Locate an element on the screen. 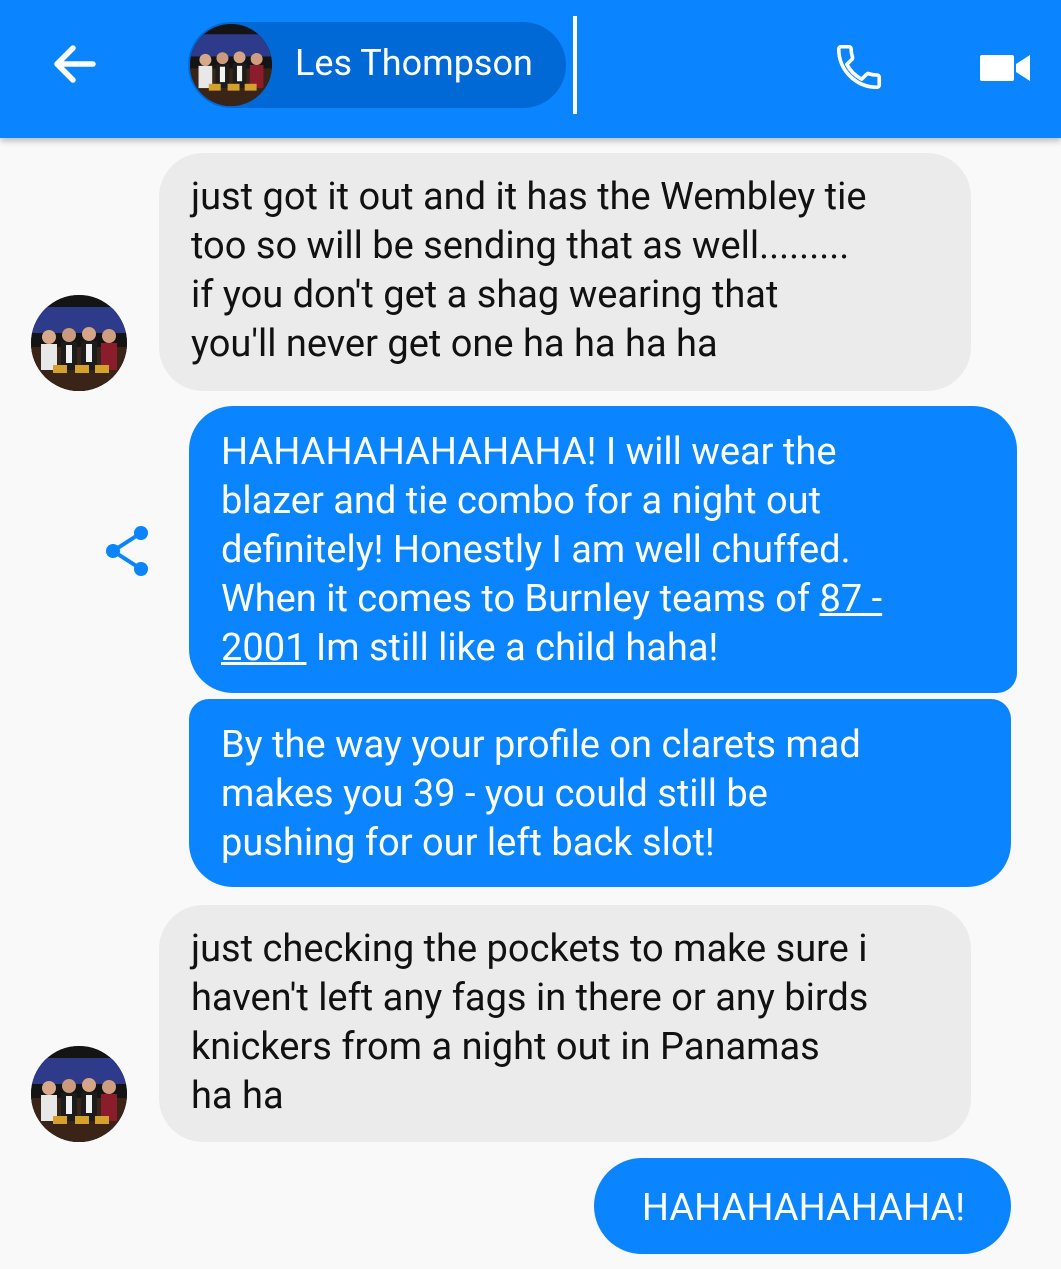  message-link: 87 - is located at coordinates (851, 599).